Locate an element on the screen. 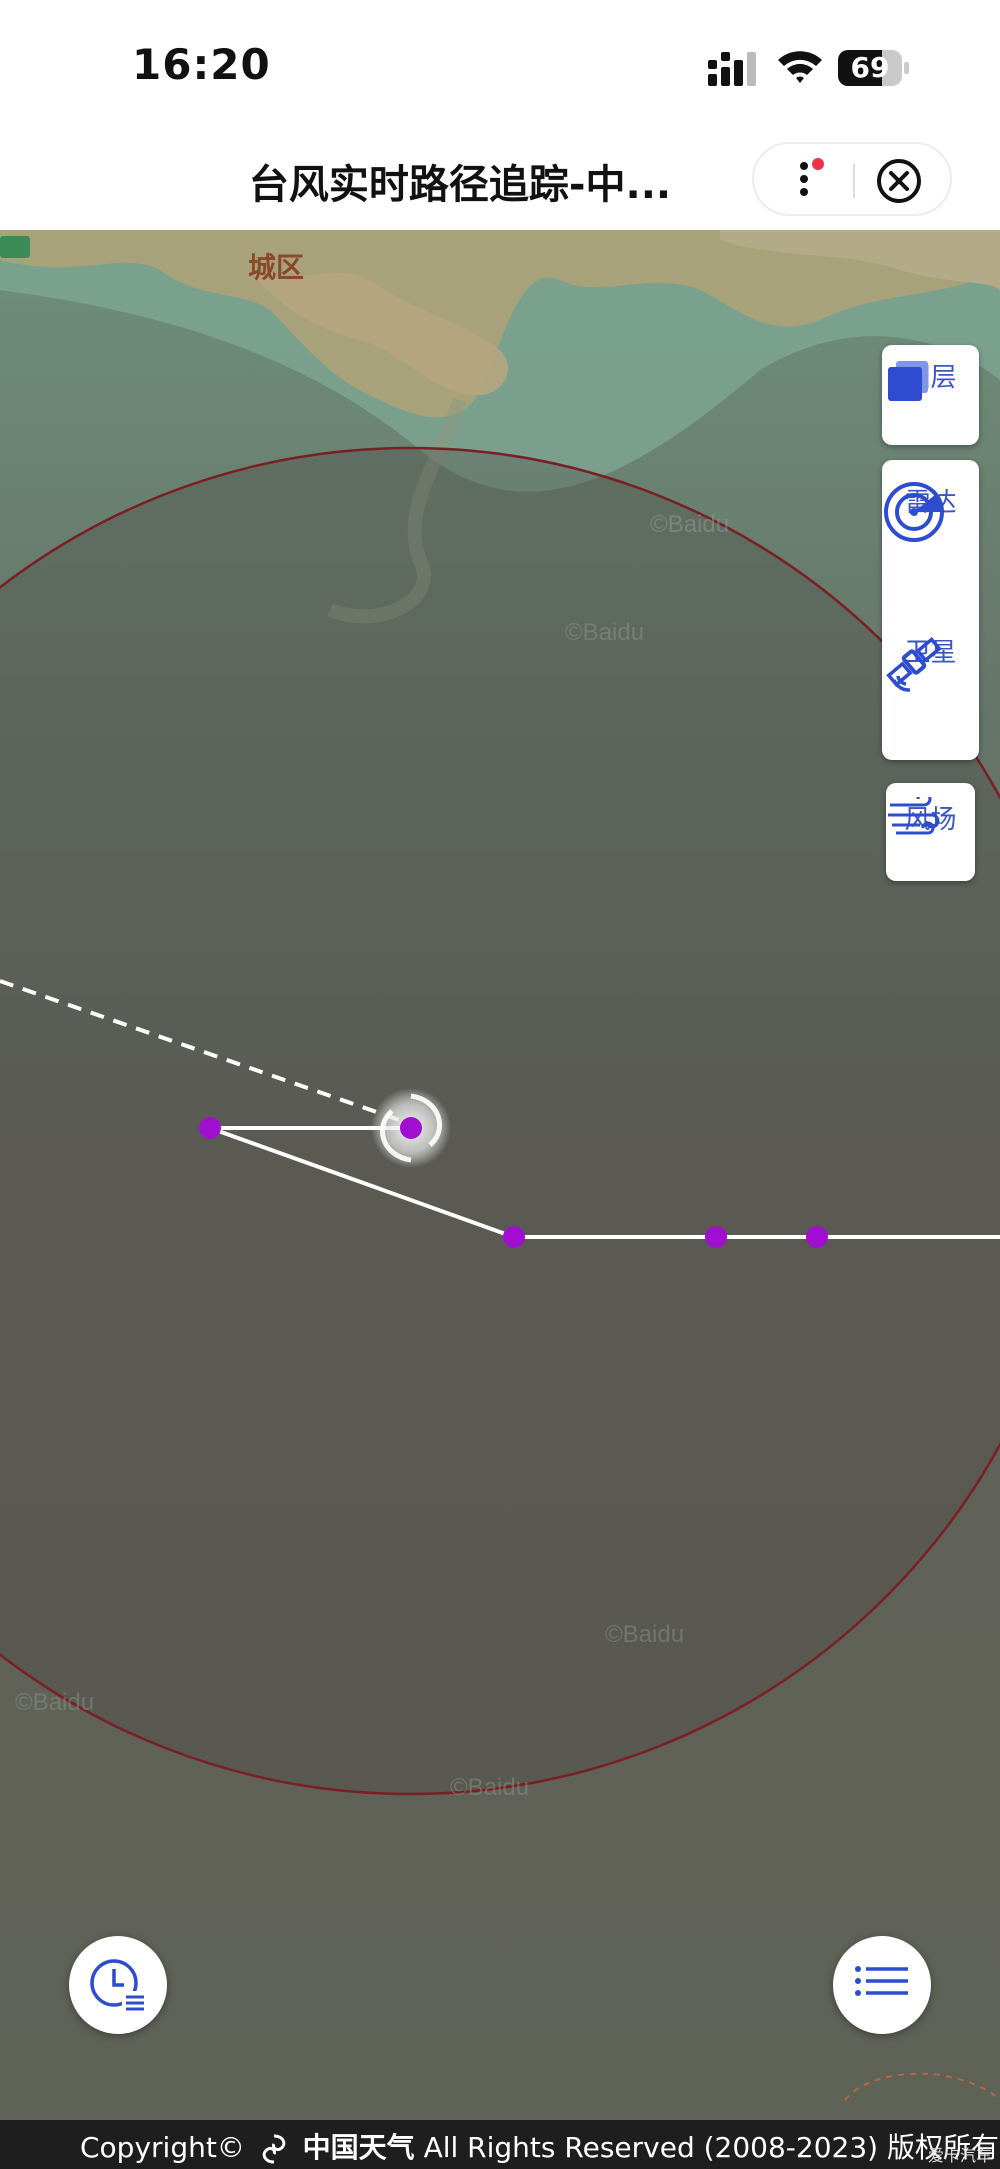  more-options-button is located at coordinates (807, 179).